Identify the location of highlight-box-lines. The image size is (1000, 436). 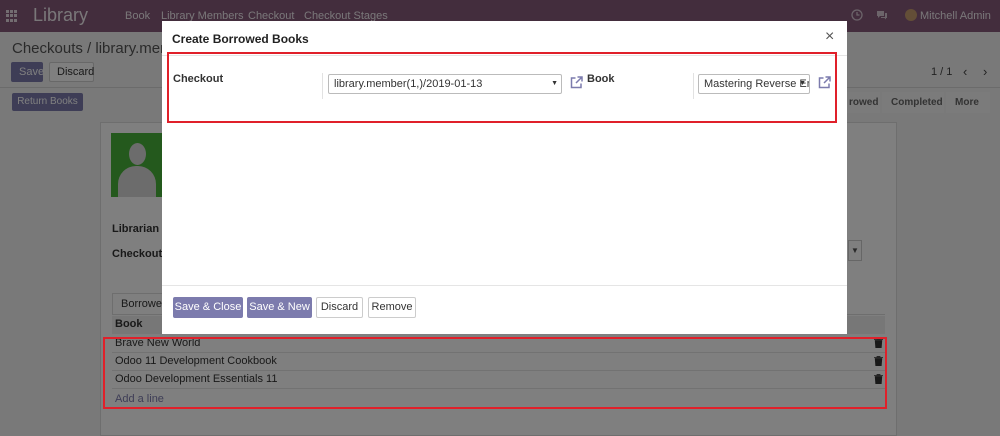
(495, 373).